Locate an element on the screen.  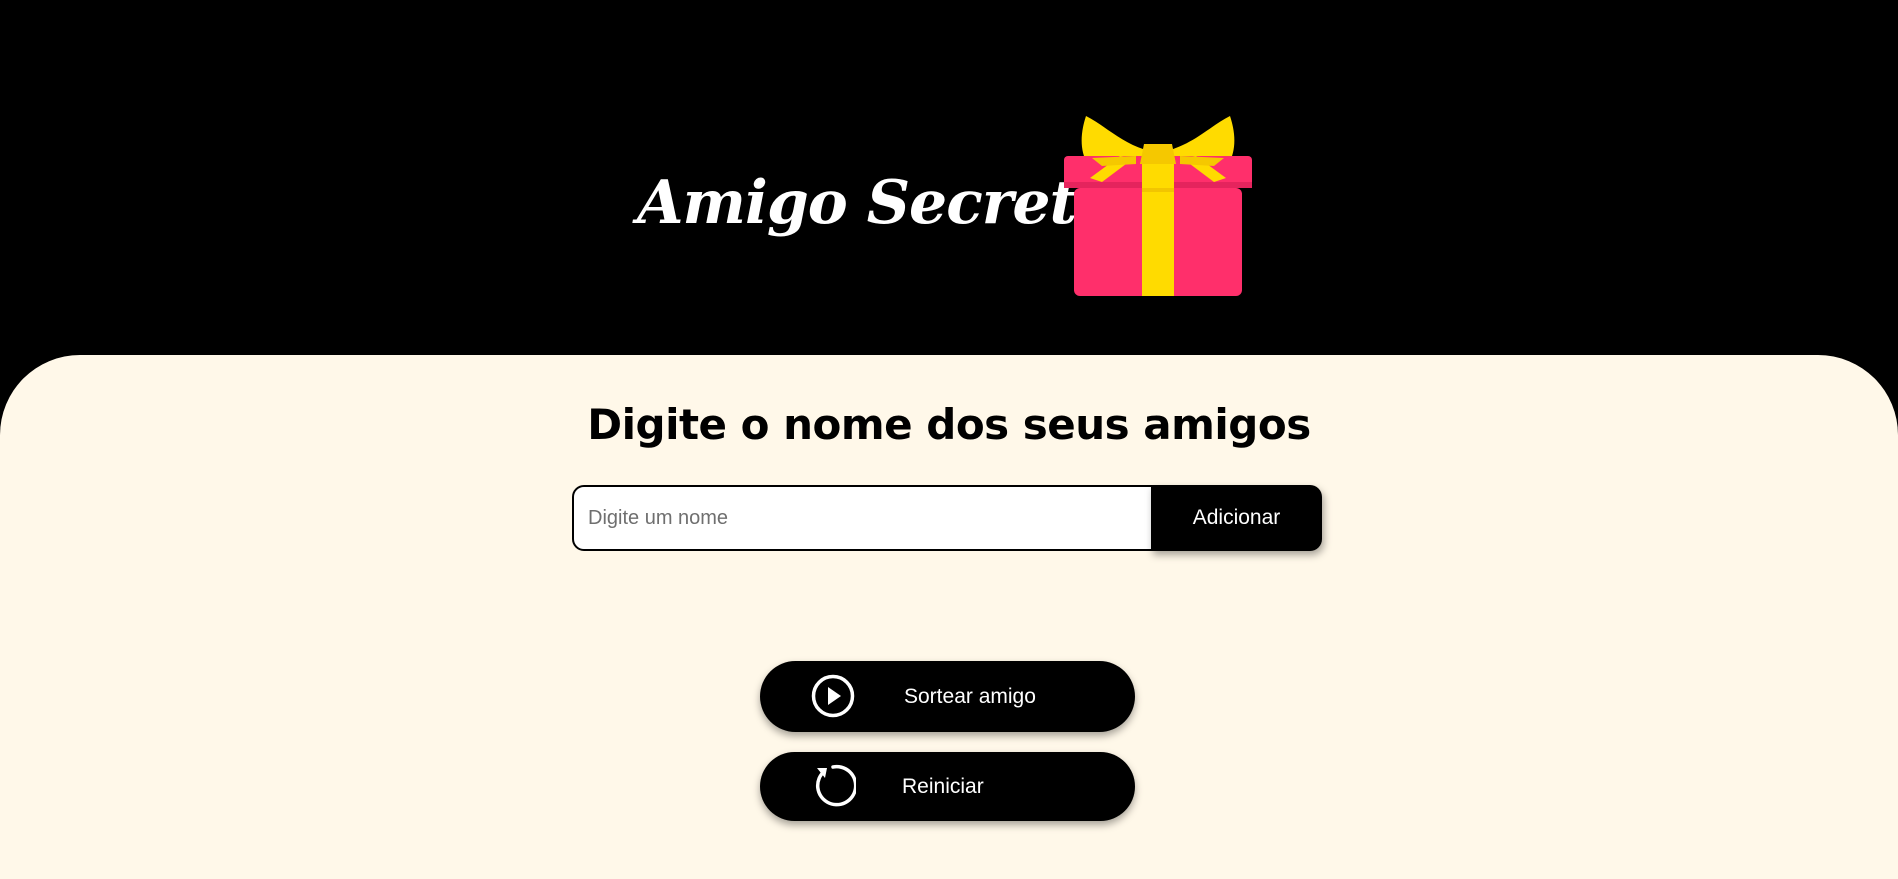
app-title: Amigo Secreto is located at coordinates (876, 203).